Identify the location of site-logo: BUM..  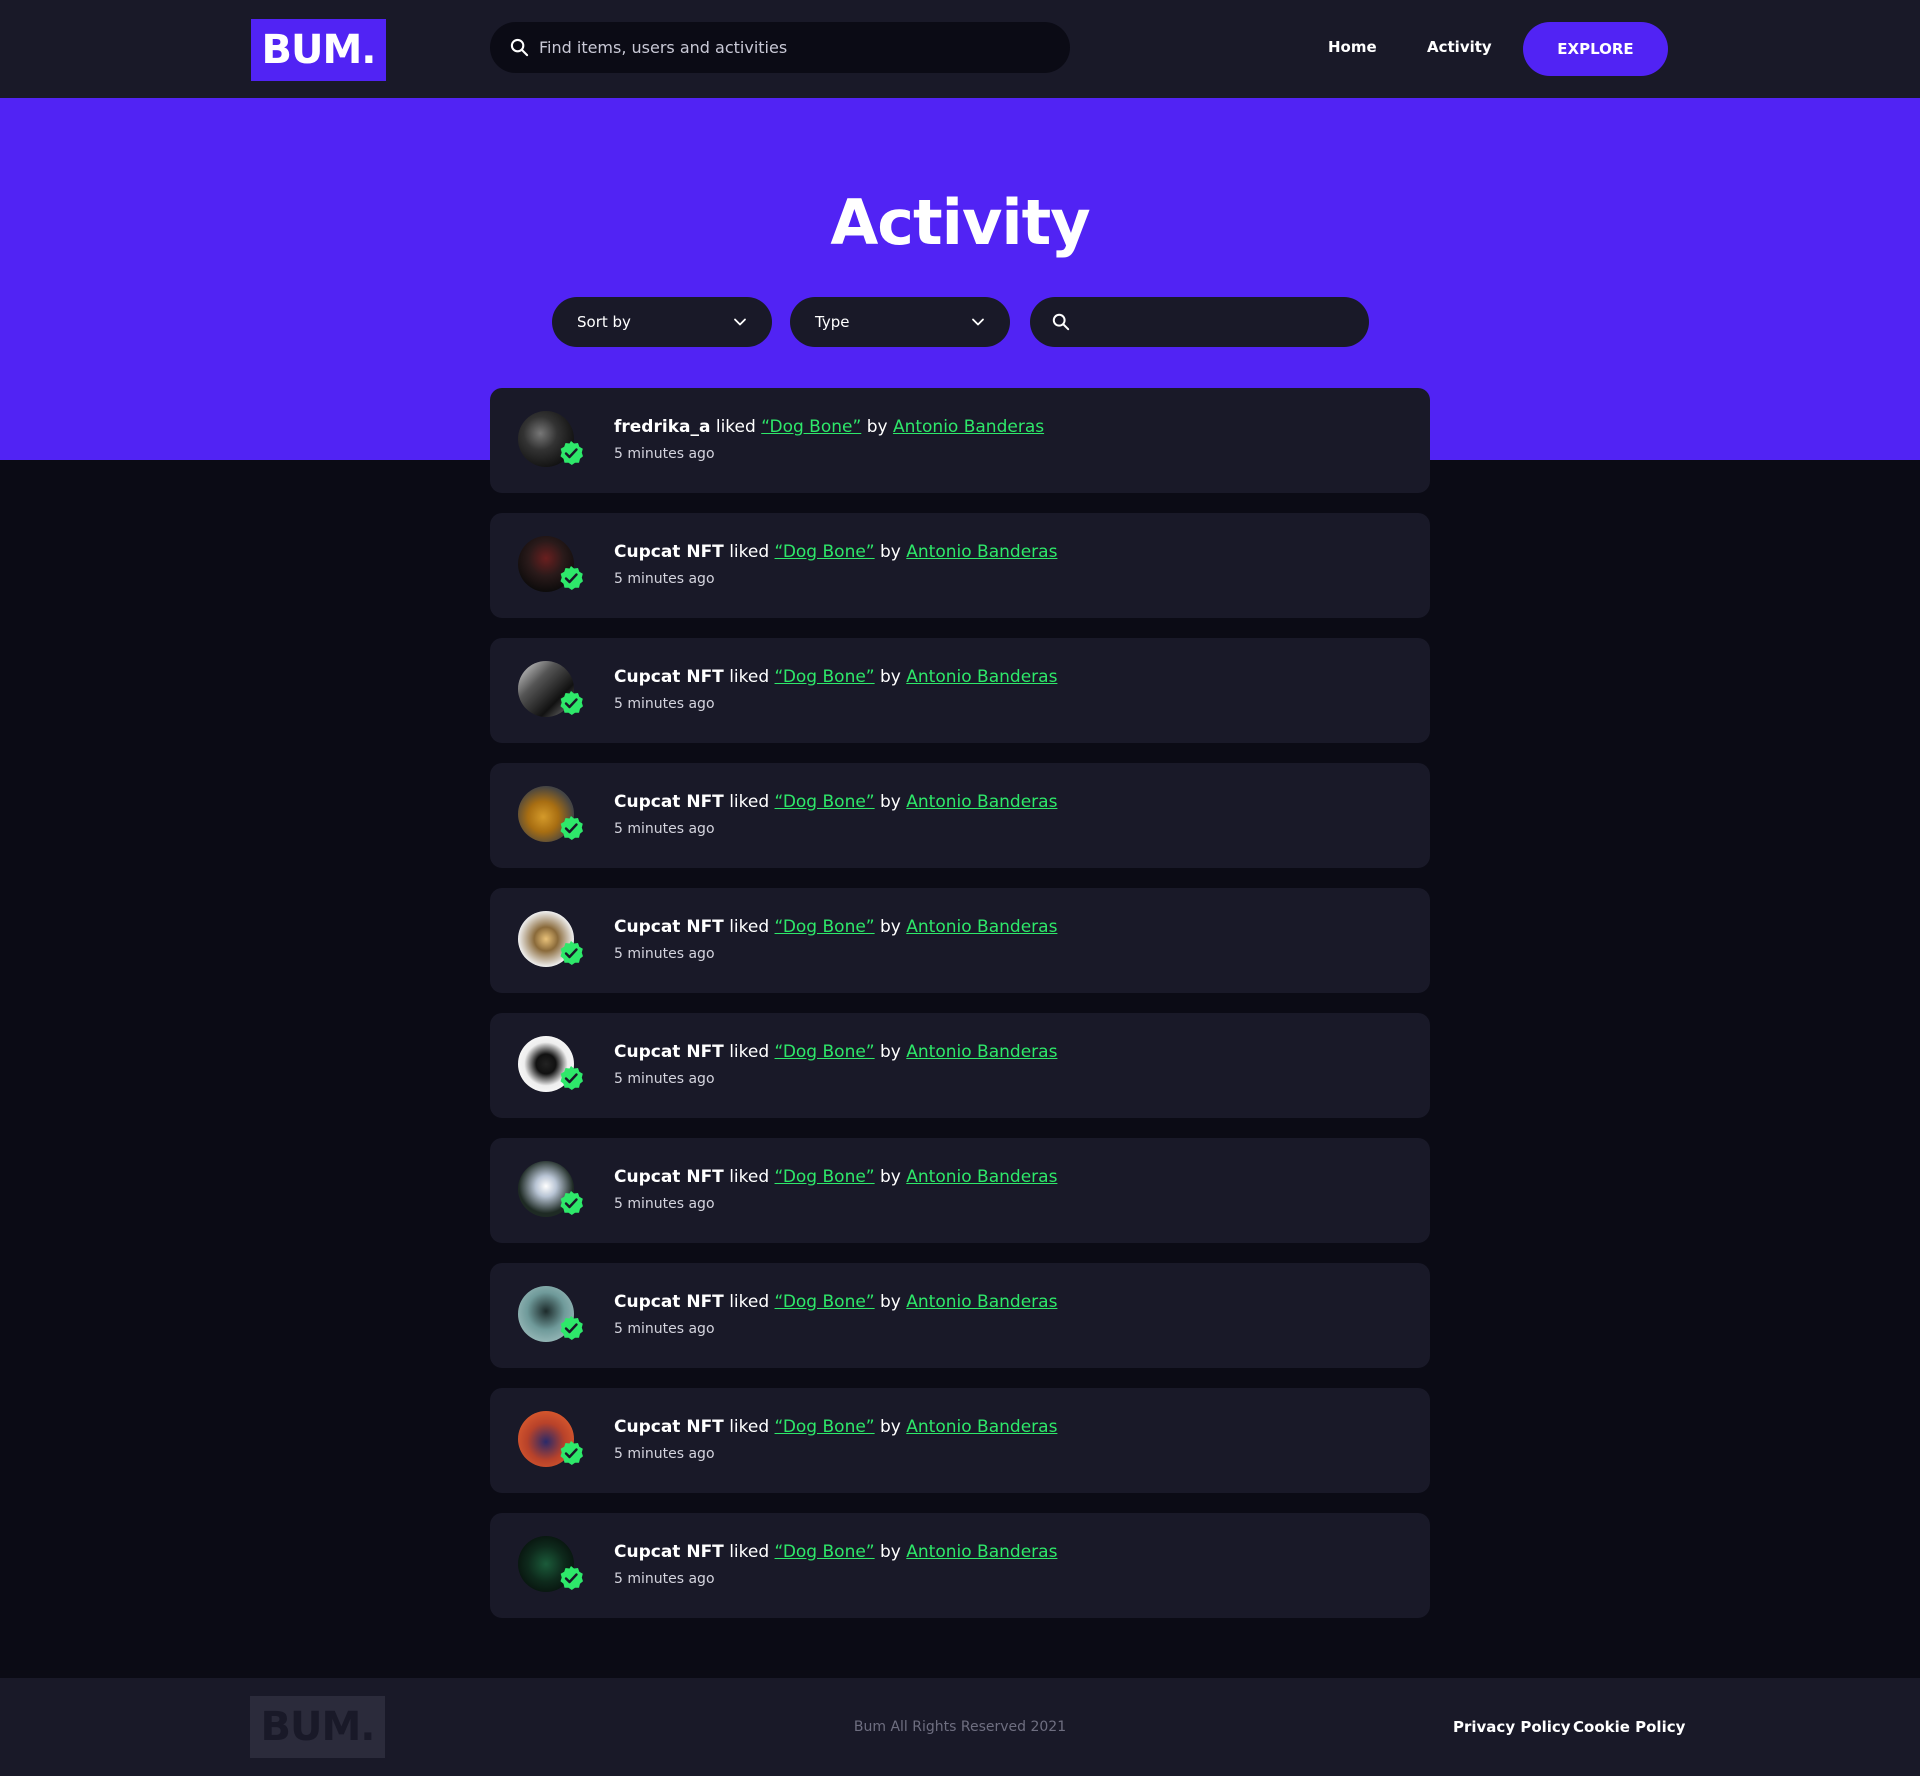
(318, 50).